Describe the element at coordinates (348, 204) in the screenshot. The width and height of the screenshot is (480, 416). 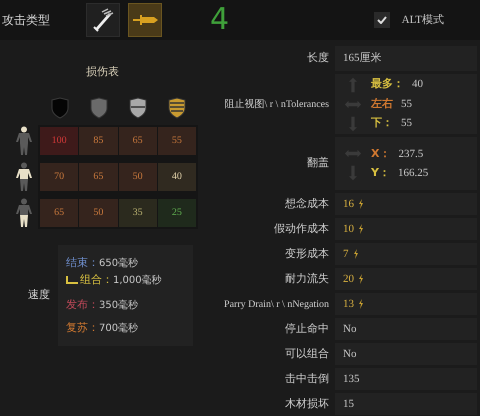
I see `stat-value: 16` at that location.